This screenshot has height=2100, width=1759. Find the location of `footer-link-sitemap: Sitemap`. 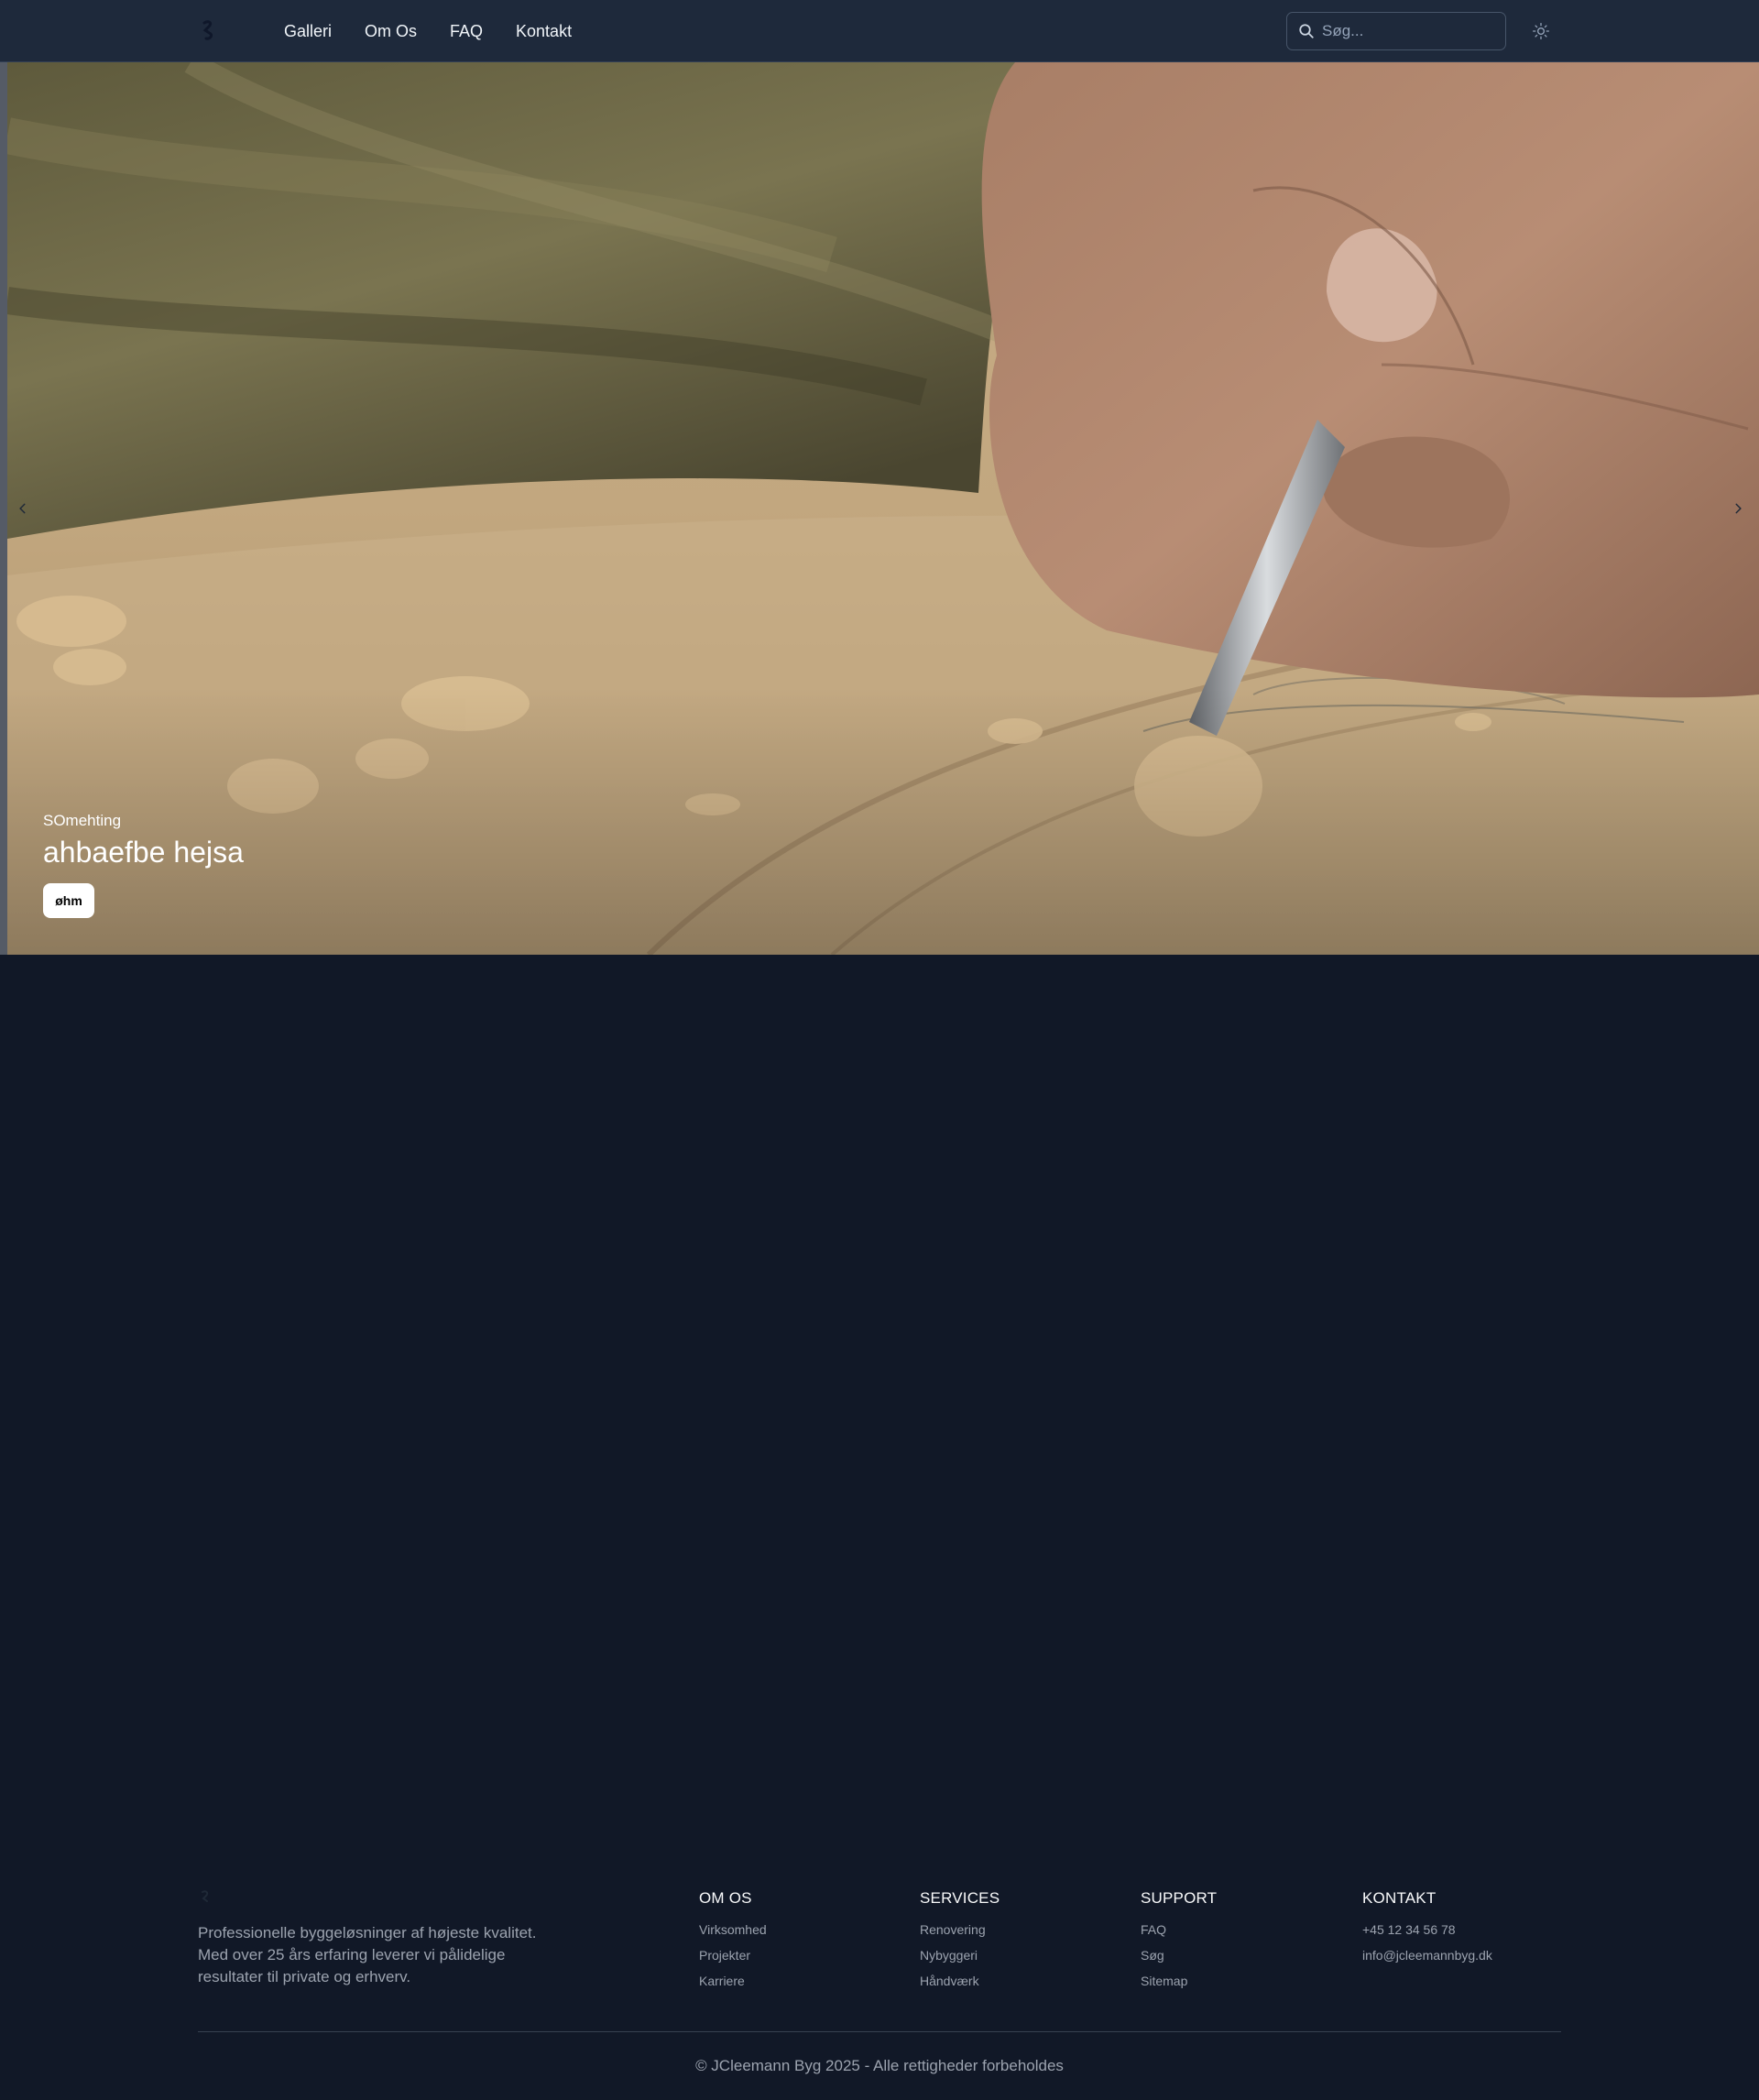

footer-link-sitemap: Sitemap is located at coordinates (1179, 1981).